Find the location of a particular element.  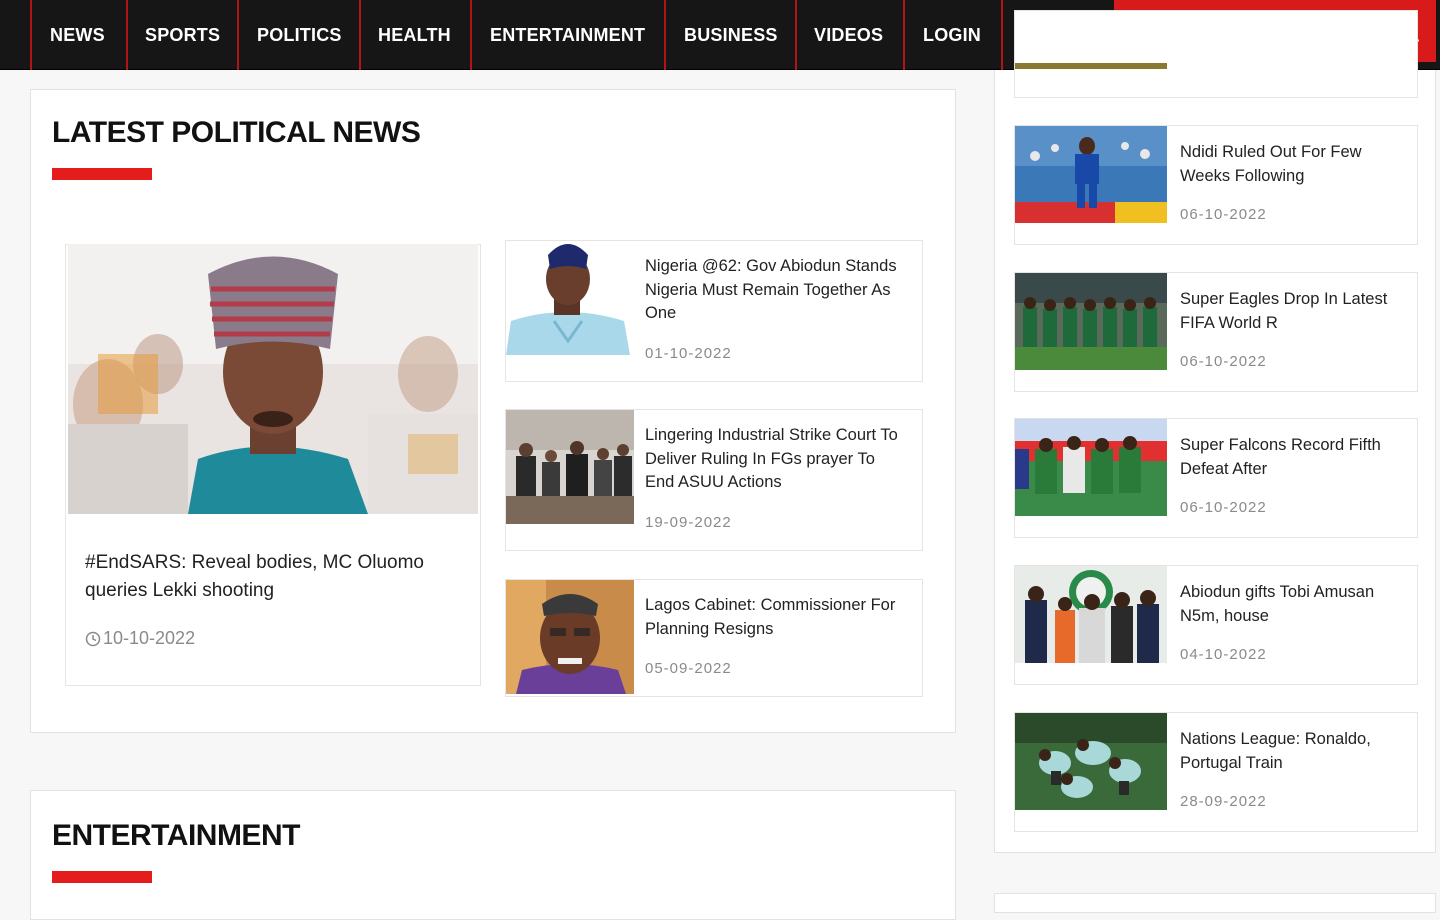

sidebar-card-2-date: 06-10-2022 is located at coordinates (1223, 361).